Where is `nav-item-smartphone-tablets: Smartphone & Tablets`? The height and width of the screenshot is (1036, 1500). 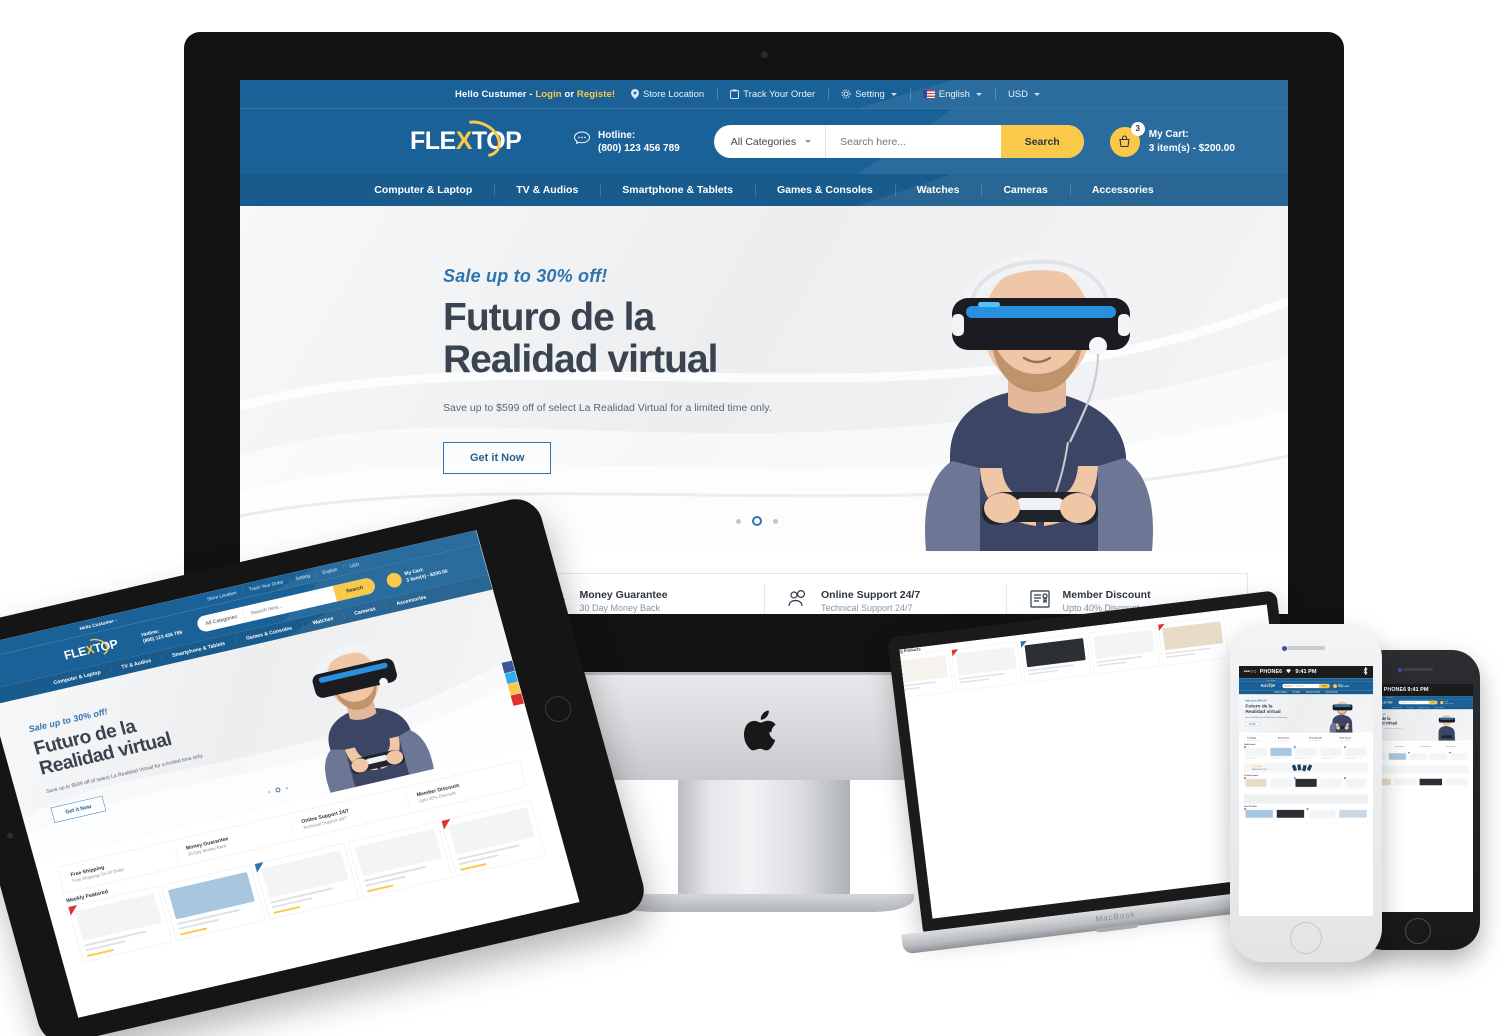 nav-item-smartphone-tablets: Smartphone & Tablets is located at coordinates (677, 190).